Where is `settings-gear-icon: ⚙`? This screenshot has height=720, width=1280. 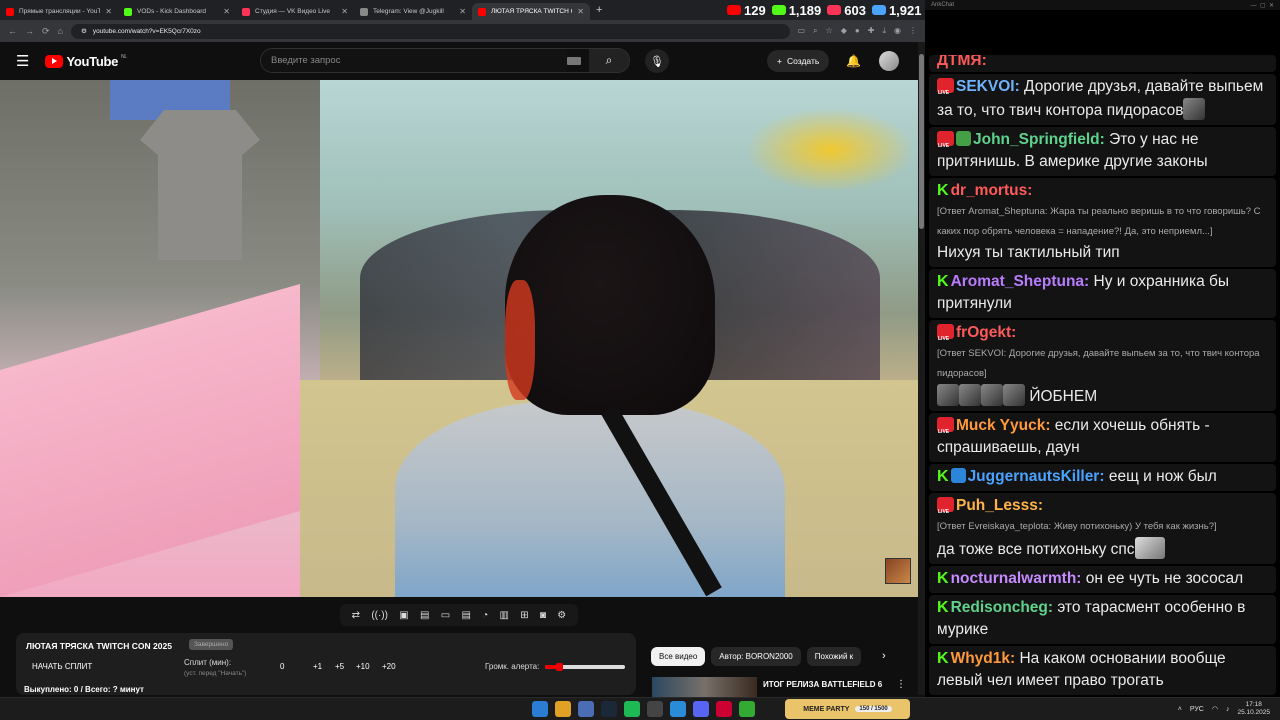
settings-gear-icon: ⚙ is located at coordinates (561, 615).